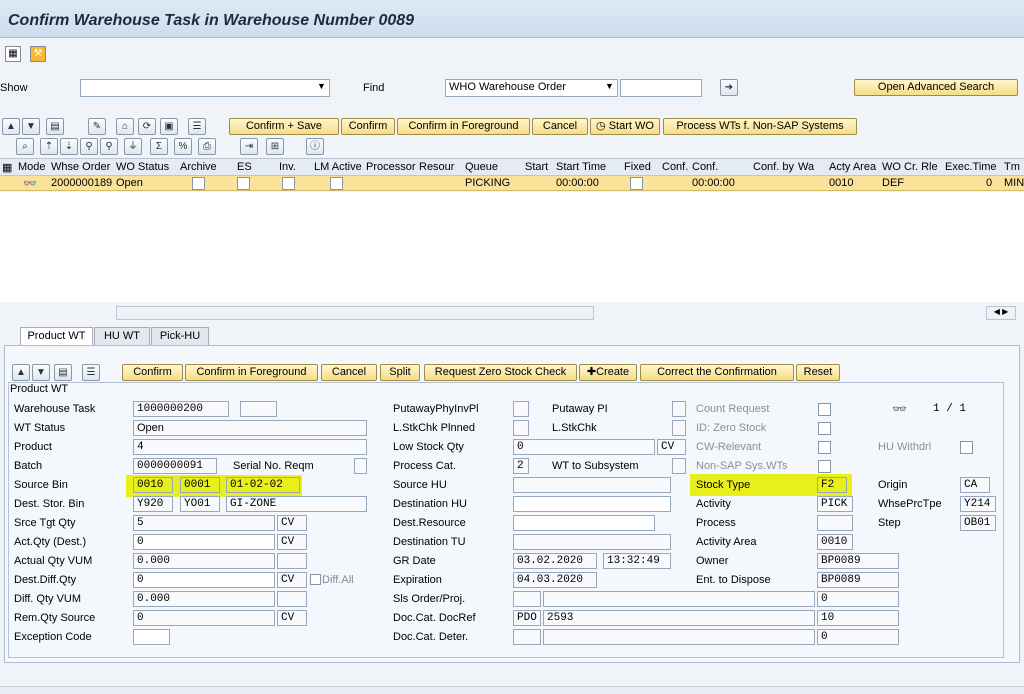 Image resolution: width=1024 pixels, height=694 pixels. What do you see at coordinates (531, 88) in the screenshot?
I see `find-select: WHO Warehouse Order` at bounding box center [531, 88].